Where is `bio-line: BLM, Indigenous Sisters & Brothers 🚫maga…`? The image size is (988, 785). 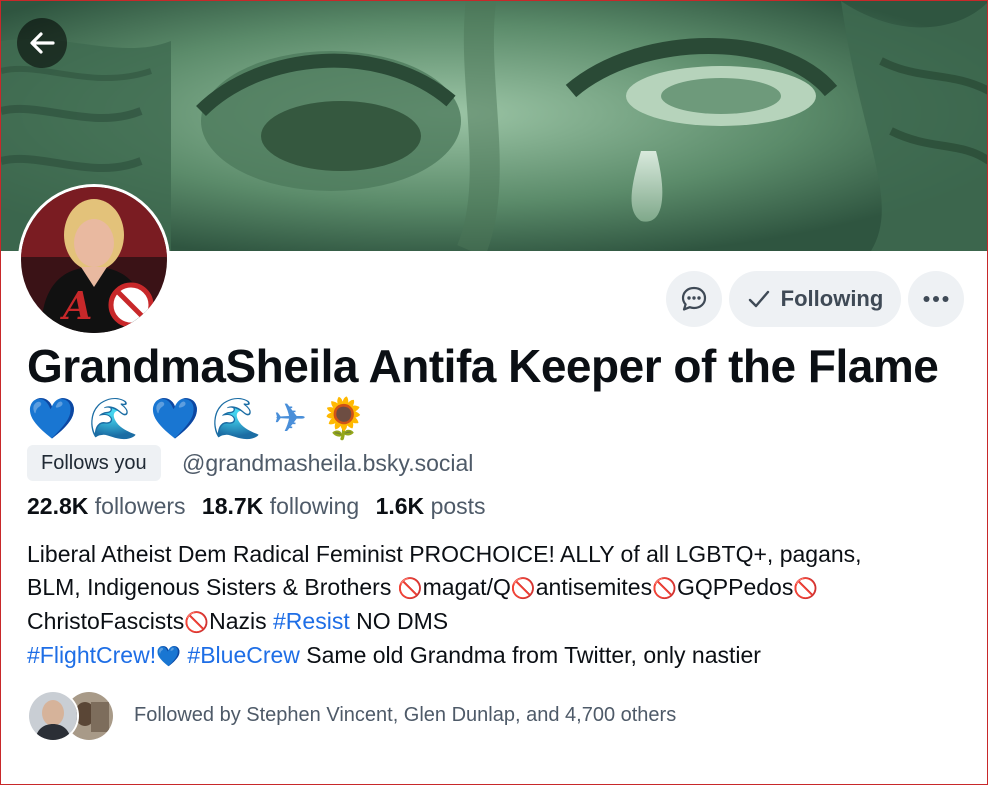 bio-line: BLM, Indigenous Sisters & Brothers 🚫maga… is located at coordinates (502, 588).